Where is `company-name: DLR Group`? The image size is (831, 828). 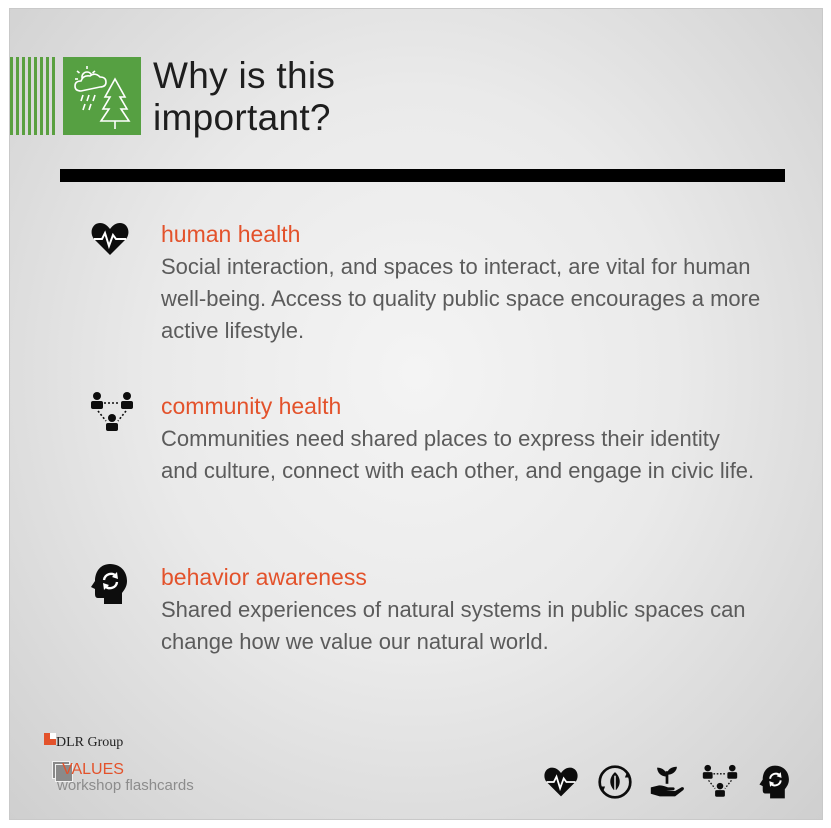 company-name: DLR Group is located at coordinates (90, 742).